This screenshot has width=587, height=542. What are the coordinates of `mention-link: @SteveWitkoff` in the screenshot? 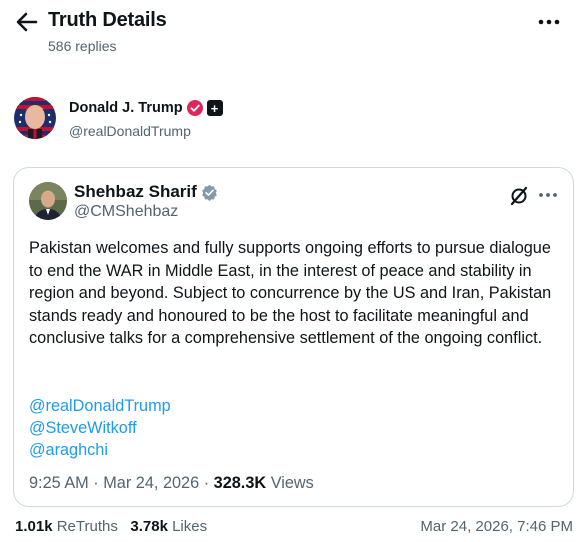 It's located at (100, 428).